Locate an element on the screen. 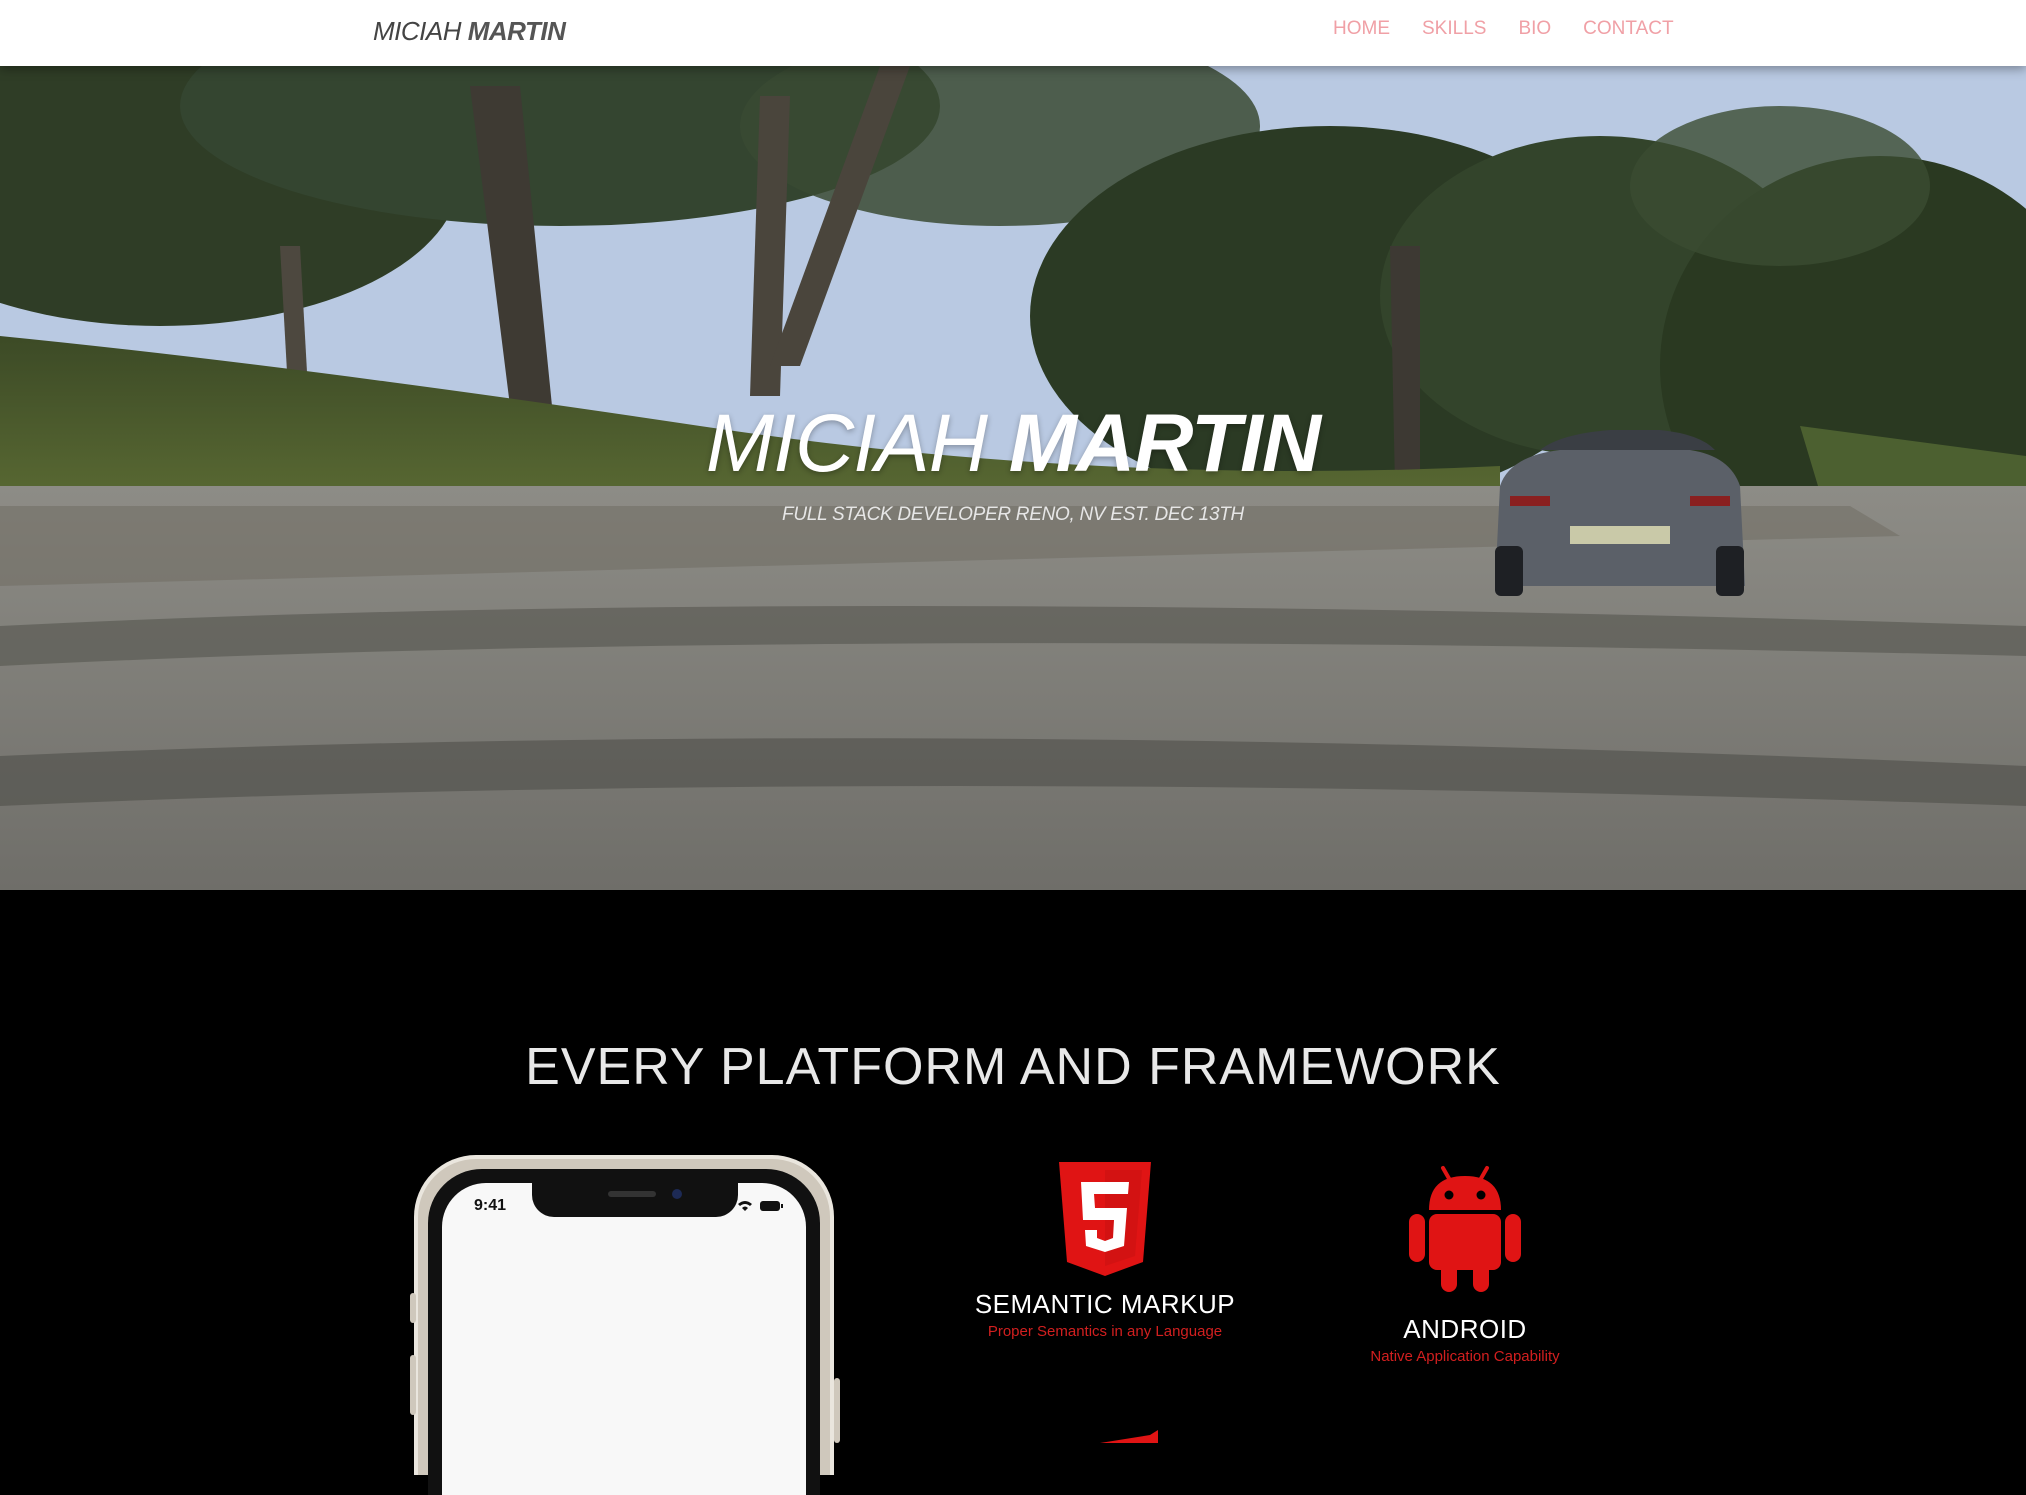  platforms-heading: EVERY PLATFORM AND FRAMEWORK is located at coordinates (1013, 1067).